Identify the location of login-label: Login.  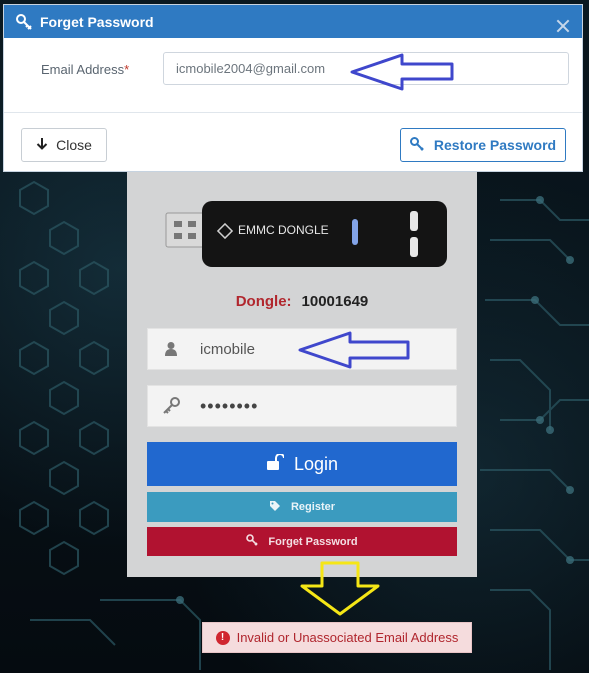
(316, 463).